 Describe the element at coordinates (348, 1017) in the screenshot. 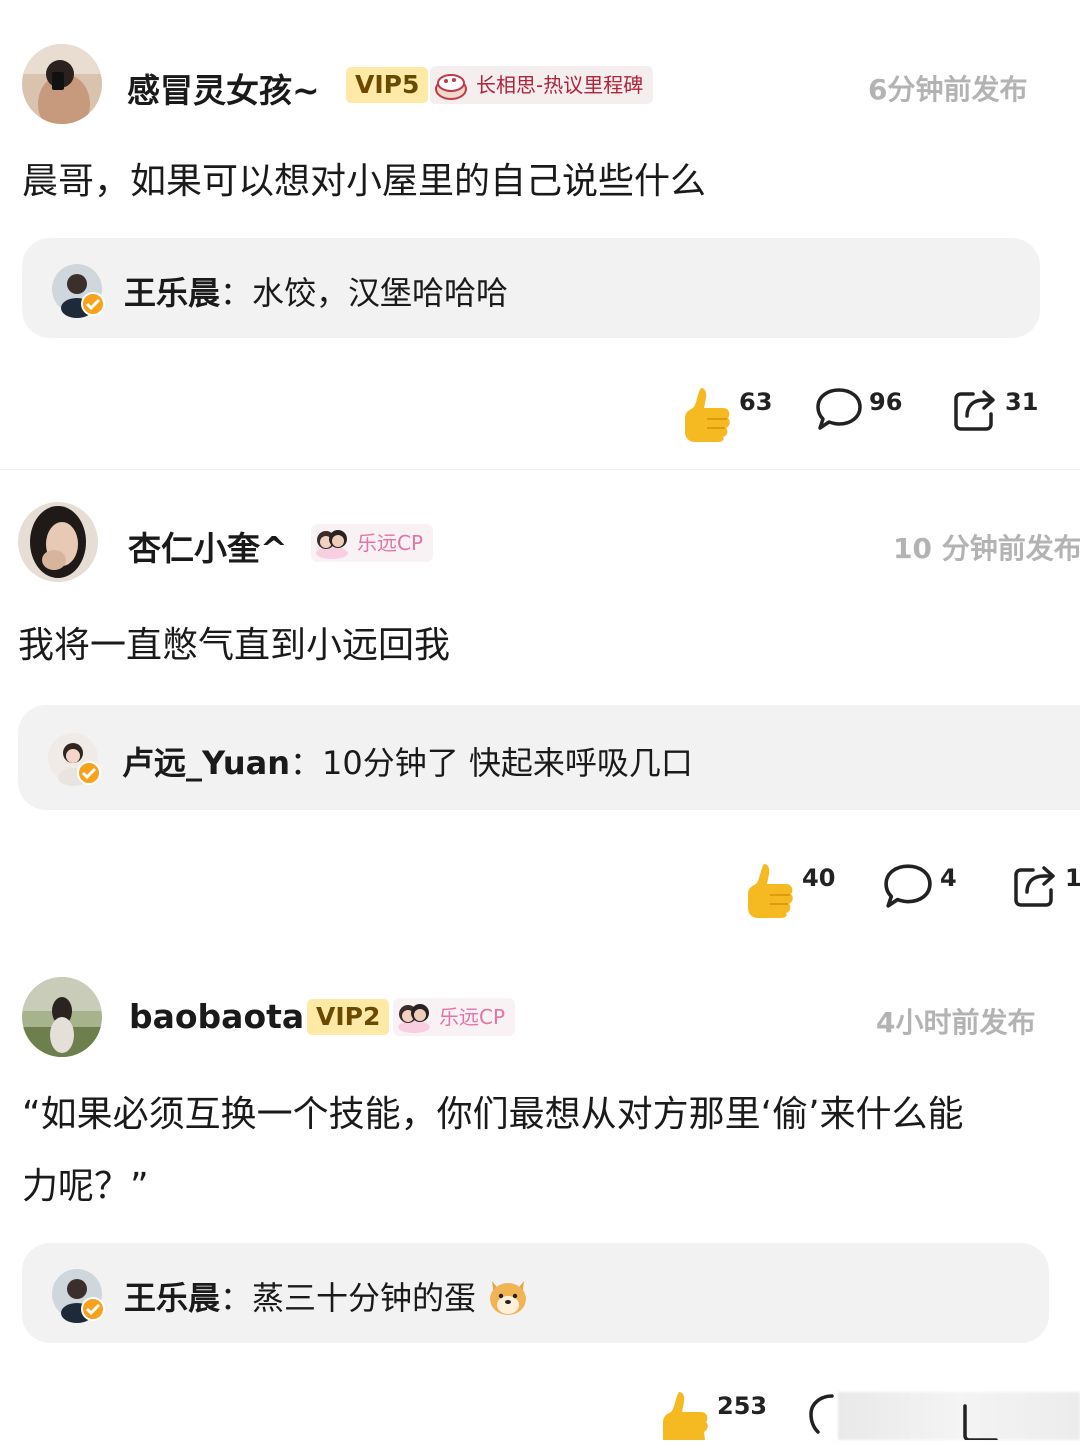

I see `vip-badge: VIP2` at that location.